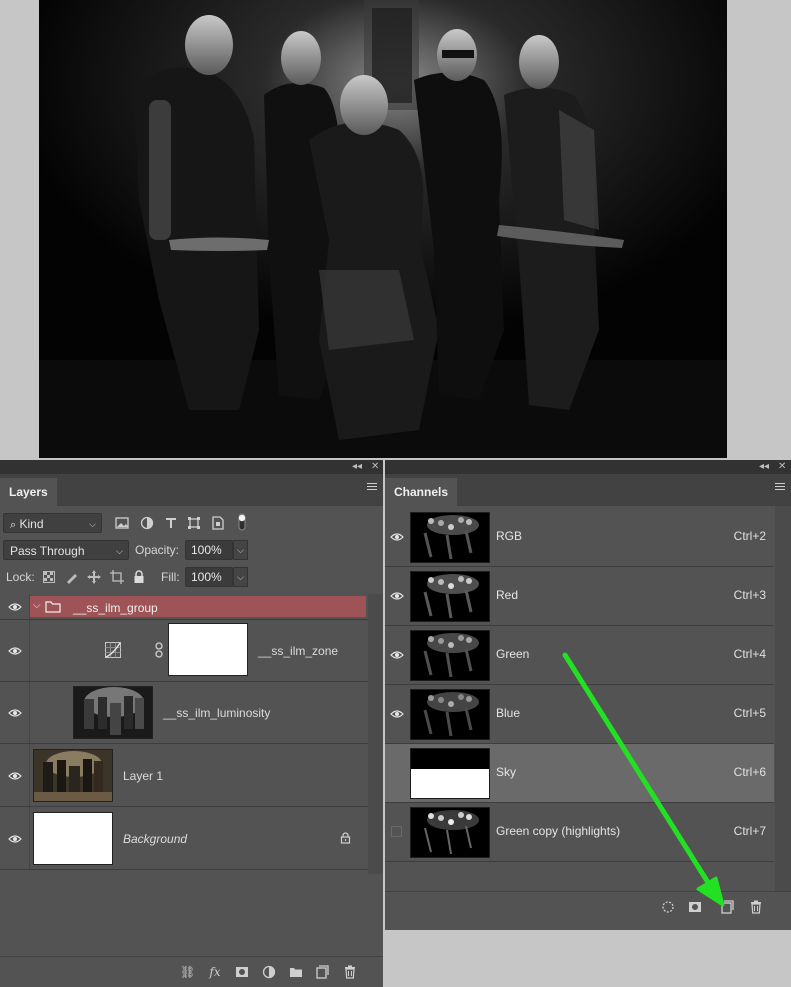 The width and height of the screenshot is (791, 987). What do you see at coordinates (579, 655) in the screenshot?
I see `channel-row-green: Green Ctrl+4` at bounding box center [579, 655].